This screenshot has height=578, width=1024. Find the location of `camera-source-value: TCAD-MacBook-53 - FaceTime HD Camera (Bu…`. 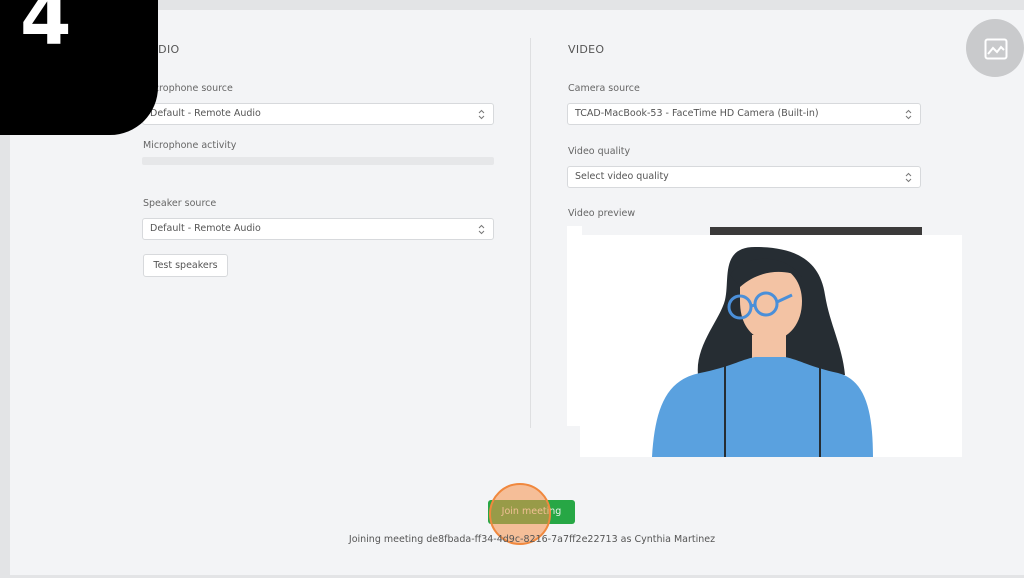

camera-source-value: TCAD-MacBook-53 - FaceTime HD Camera (Bu… is located at coordinates (697, 113).